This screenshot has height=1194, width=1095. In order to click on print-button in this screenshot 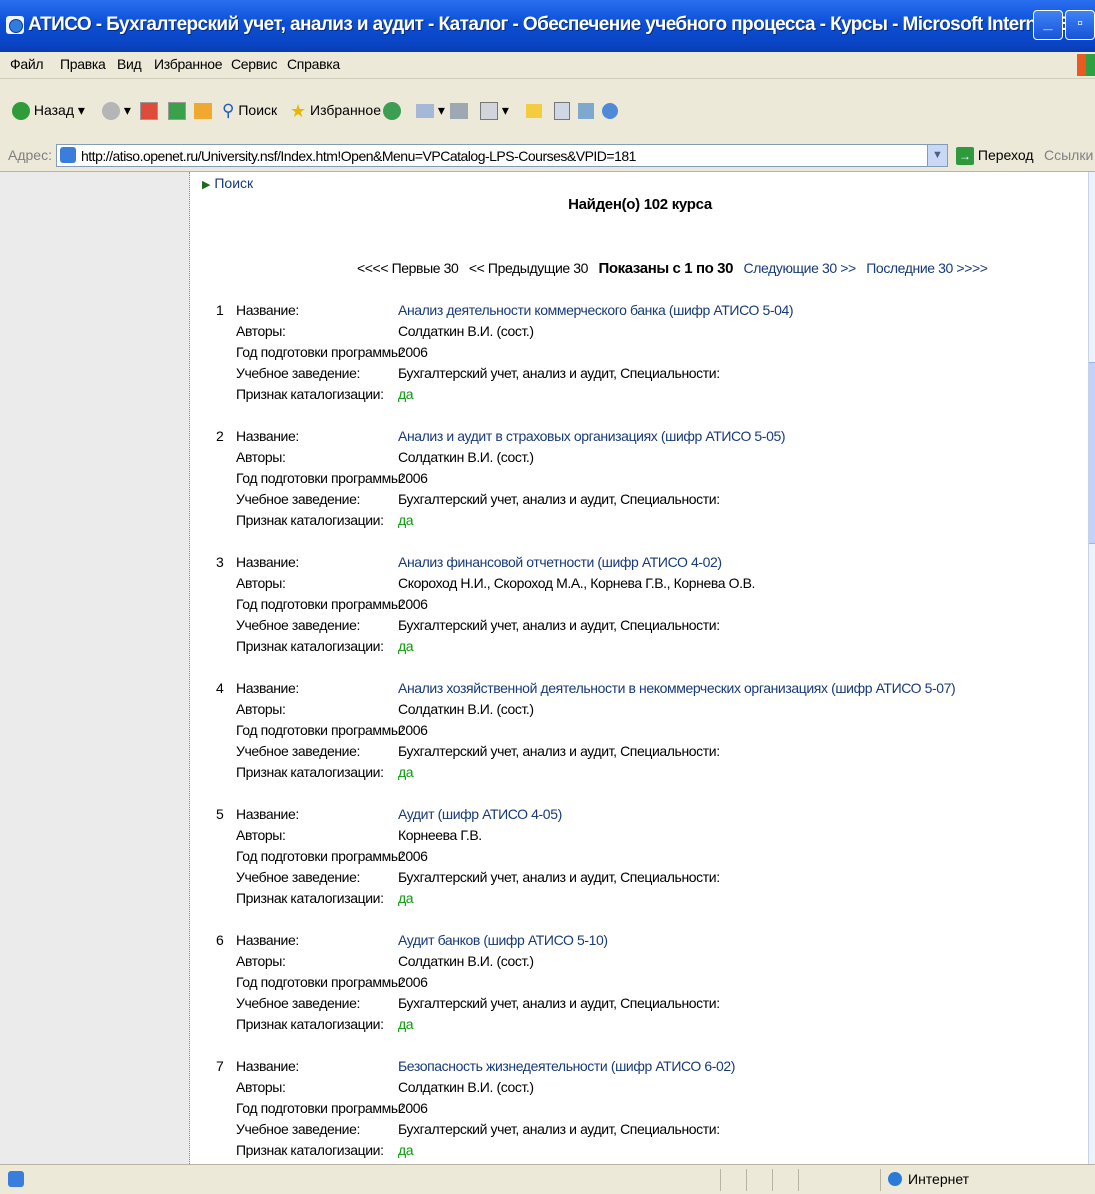, I will do `click(459, 110)`.